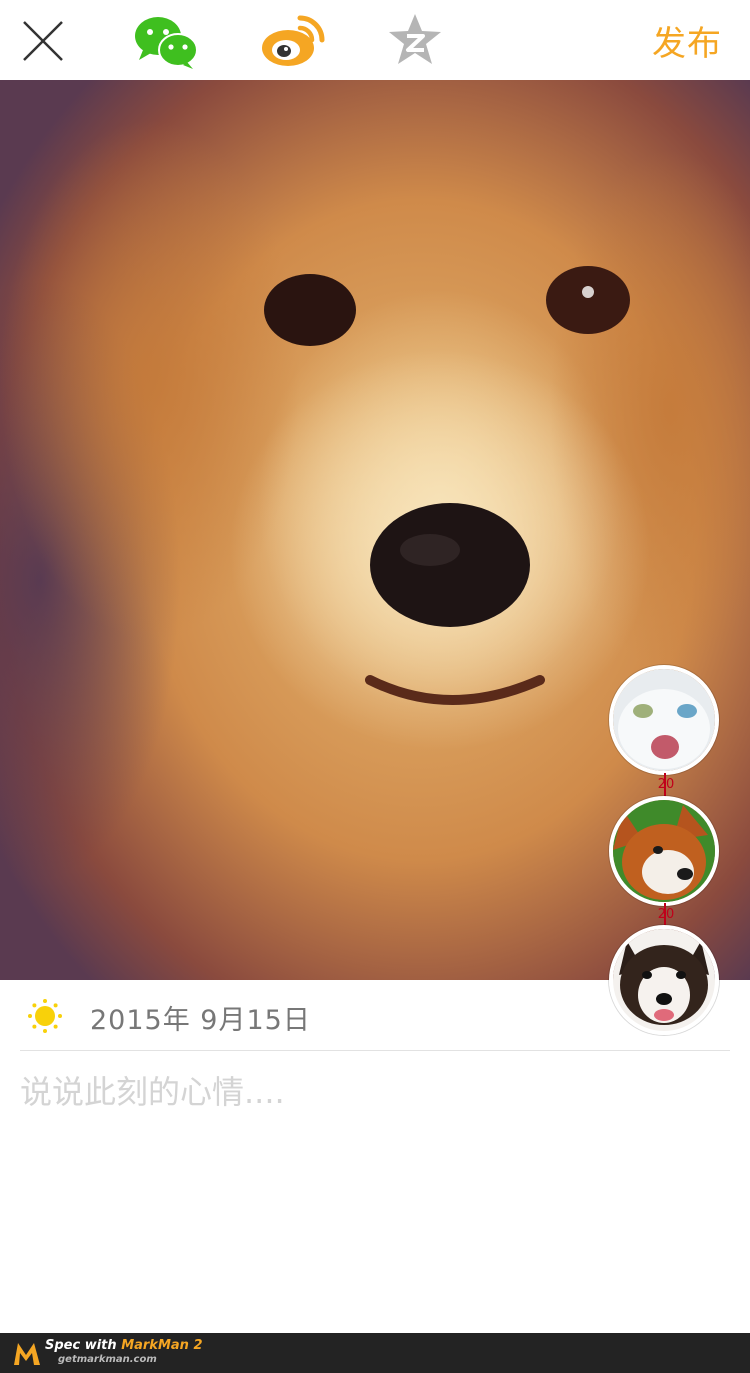 This screenshot has height=1373, width=750. I want to click on top-bar: 发布, so click(375, 40).